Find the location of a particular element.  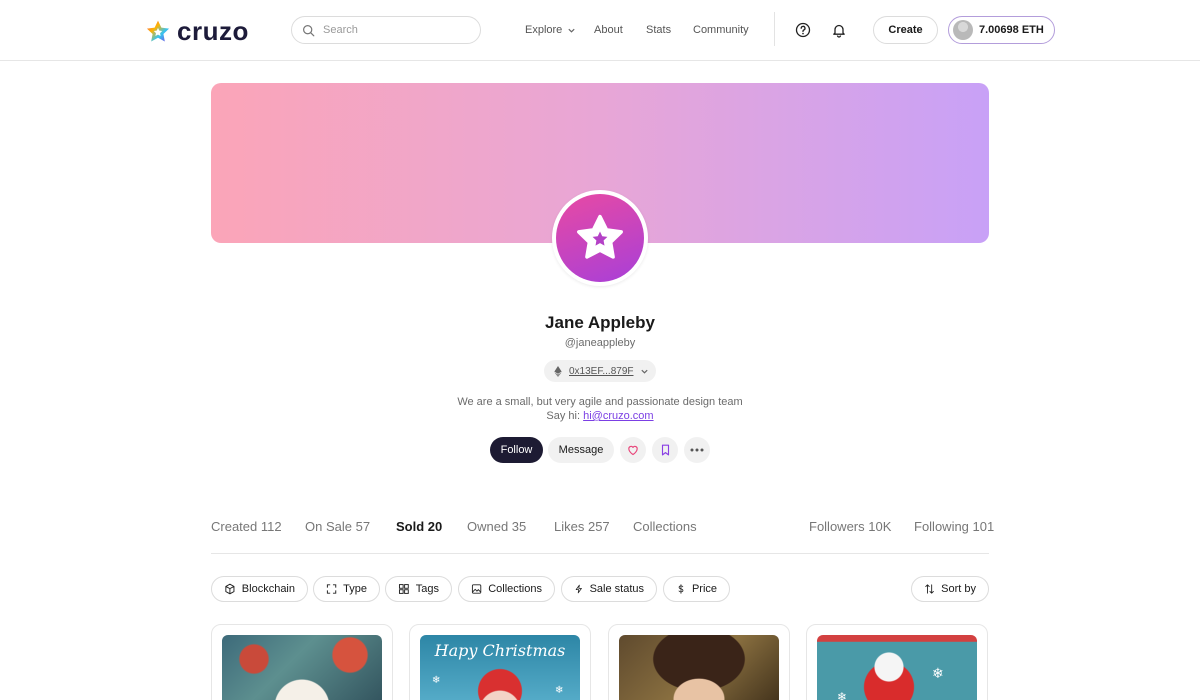

search-input is located at coordinates (393, 30).